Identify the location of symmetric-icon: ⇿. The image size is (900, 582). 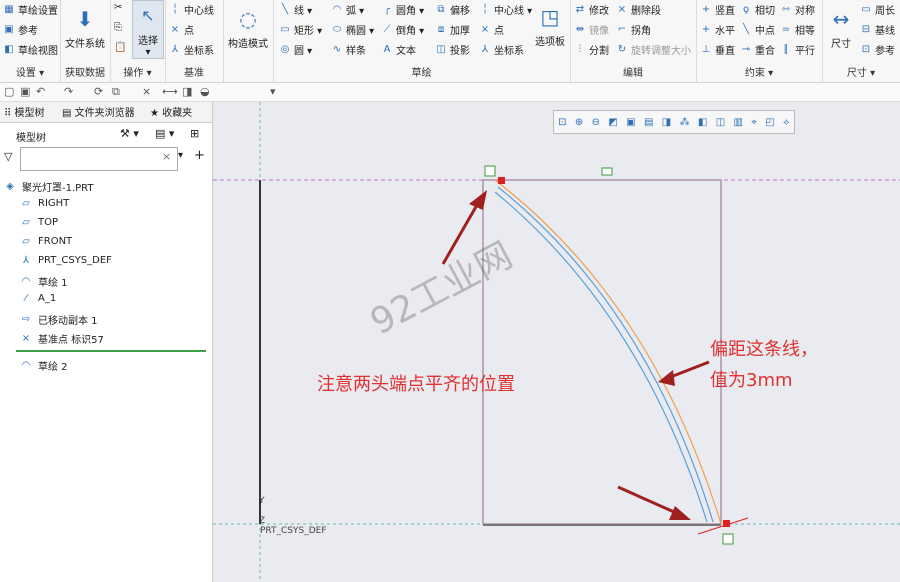
(786, 9).